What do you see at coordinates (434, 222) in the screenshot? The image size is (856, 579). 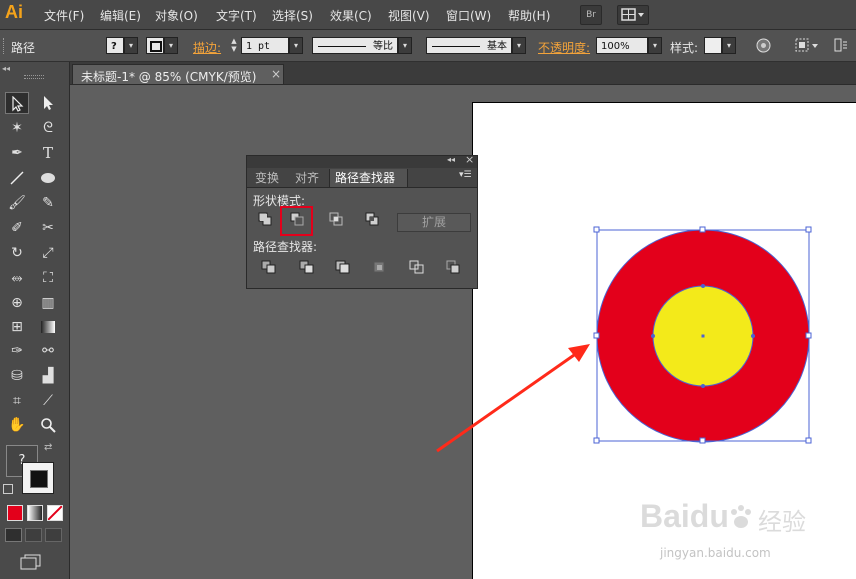 I see `expand-button: 扩展` at bounding box center [434, 222].